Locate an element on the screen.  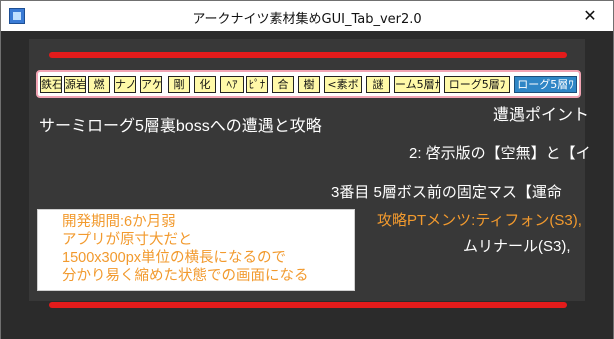
tab-9: 合 is located at coordinates (283, 84).